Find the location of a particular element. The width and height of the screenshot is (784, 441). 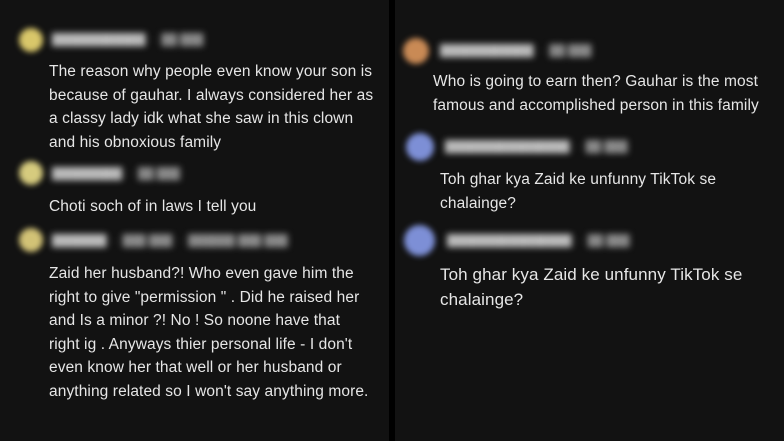

comment-text: Choti soch of in laws I tell you is located at coordinates (153, 206).